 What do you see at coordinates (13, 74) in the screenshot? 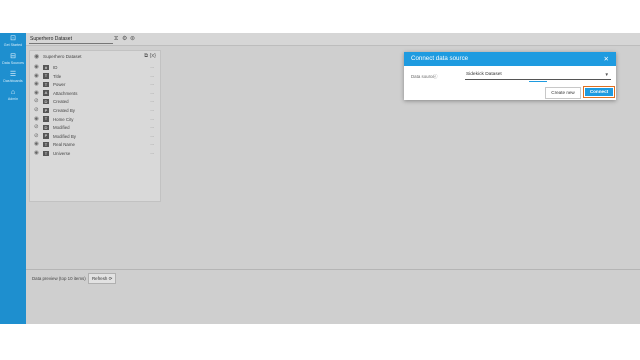
I see `list-icon: ☰` at bounding box center [13, 74].